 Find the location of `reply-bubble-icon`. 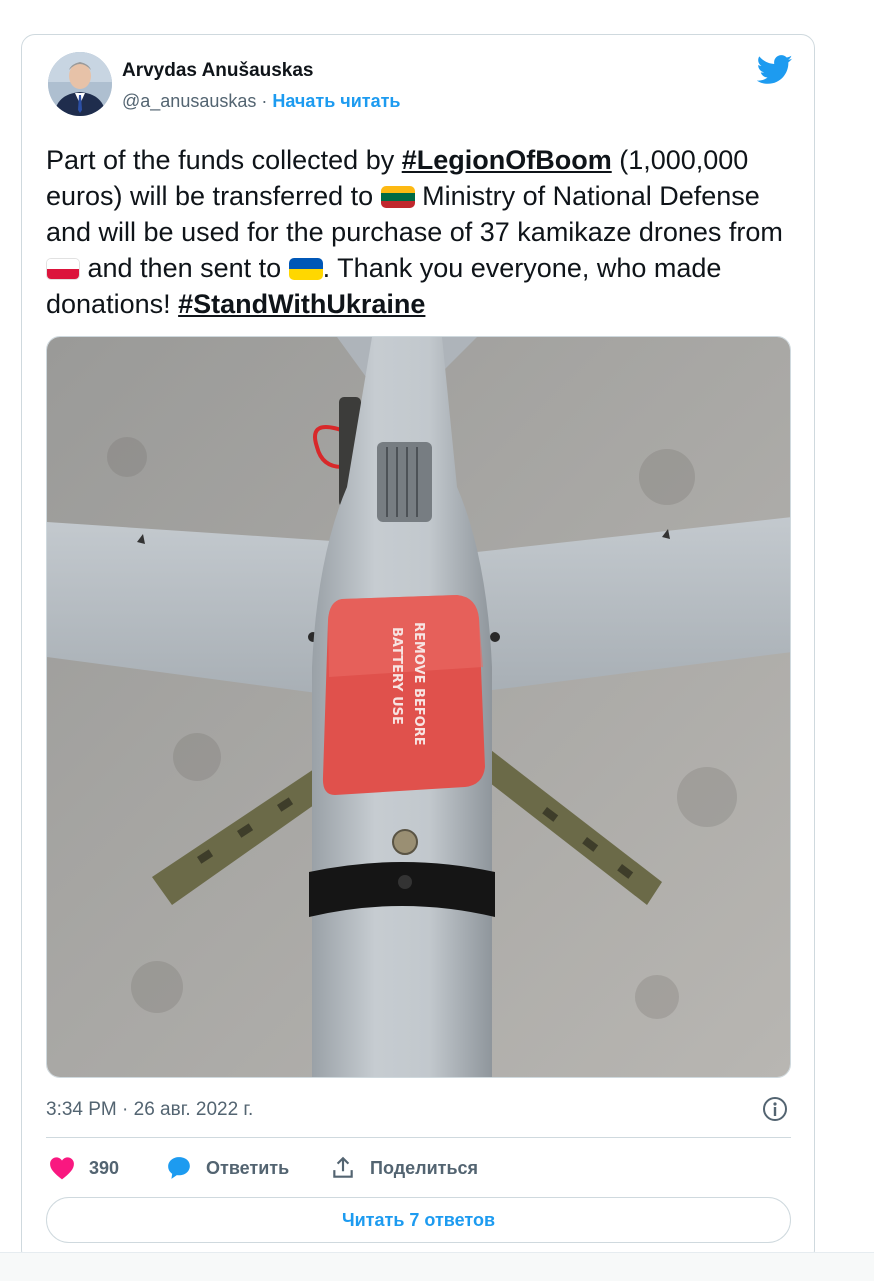

reply-bubble-icon is located at coordinates (179, 1168).